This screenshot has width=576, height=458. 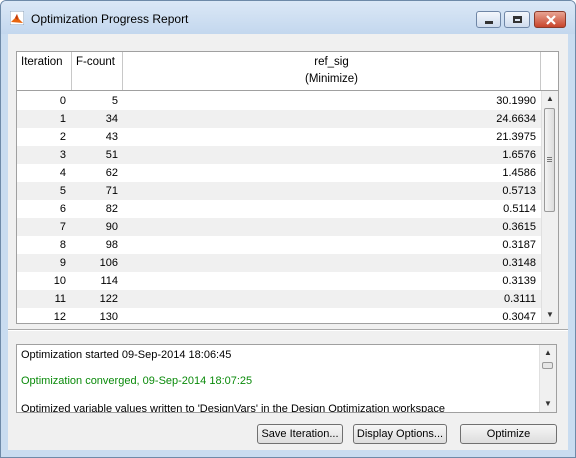 What do you see at coordinates (44, 71) in the screenshot?
I see `header-iteration: Iteration` at bounding box center [44, 71].